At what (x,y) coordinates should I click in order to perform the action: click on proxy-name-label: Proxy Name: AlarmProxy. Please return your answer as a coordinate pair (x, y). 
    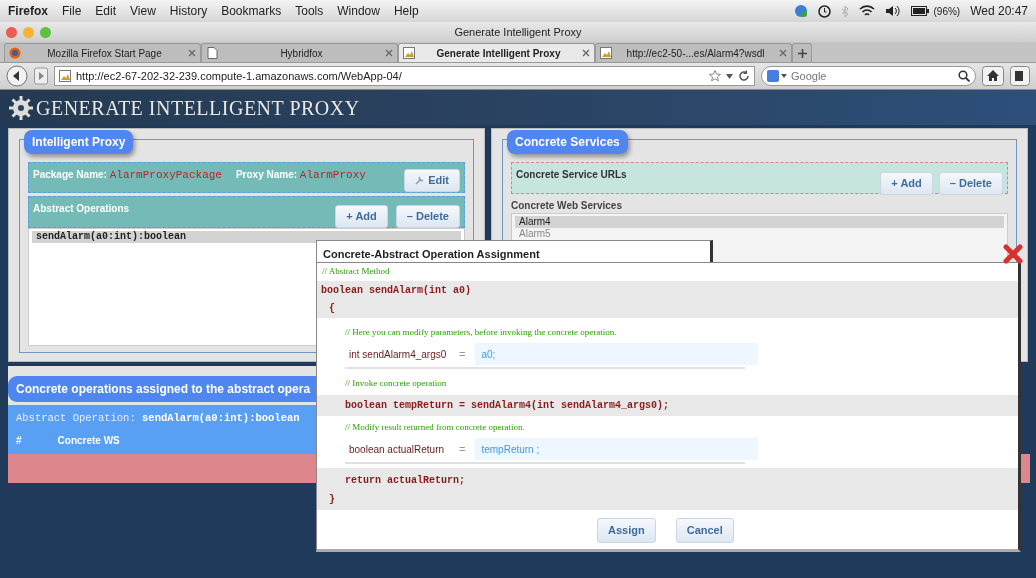
    Looking at the image, I should click on (300, 175).